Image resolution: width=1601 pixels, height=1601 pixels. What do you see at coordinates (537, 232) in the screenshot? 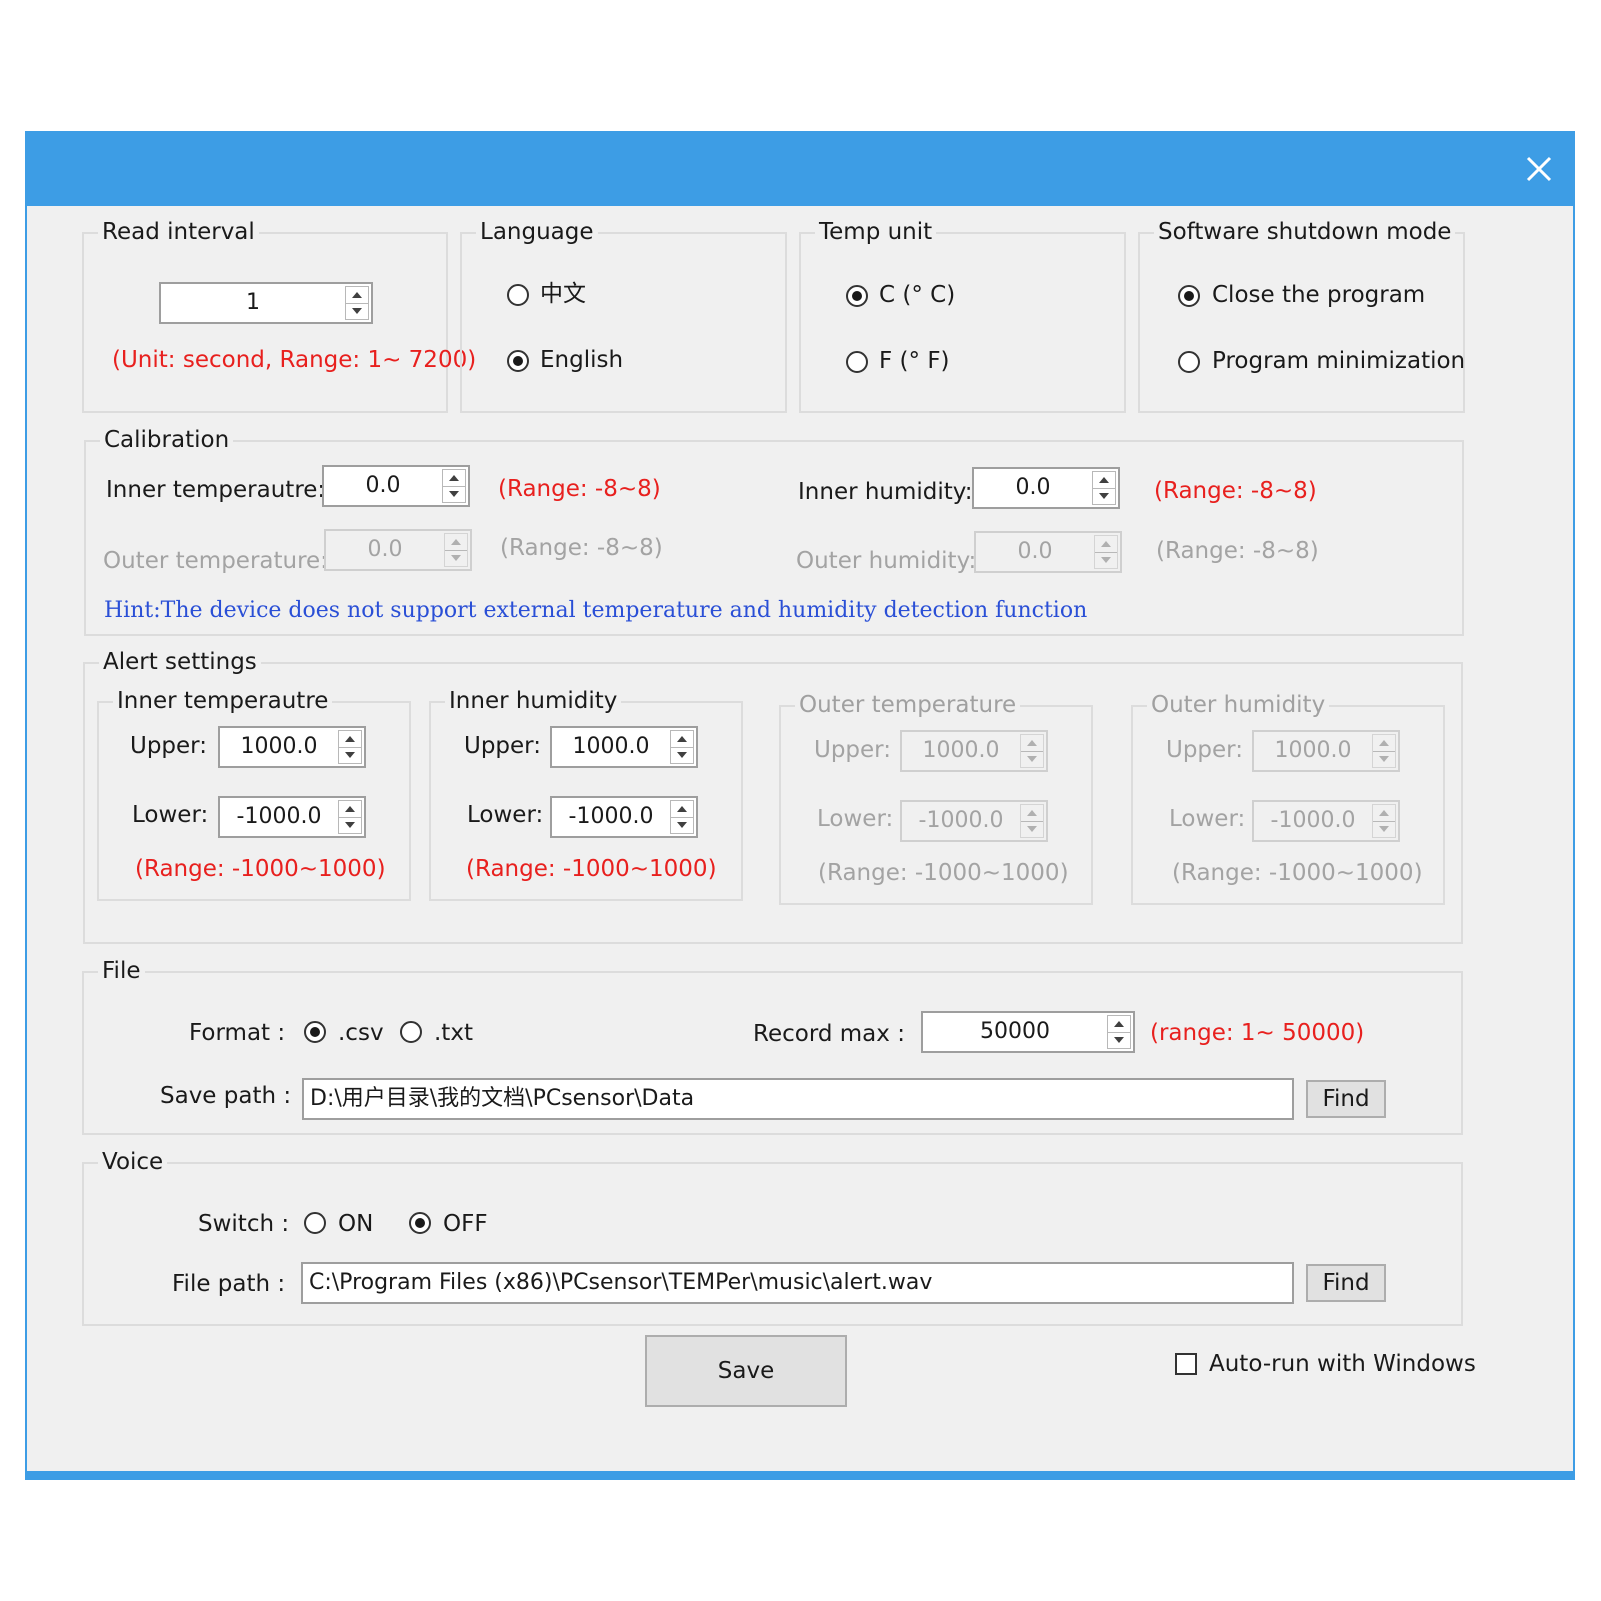
I see `language-title: Language` at bounding box center [537, 232].